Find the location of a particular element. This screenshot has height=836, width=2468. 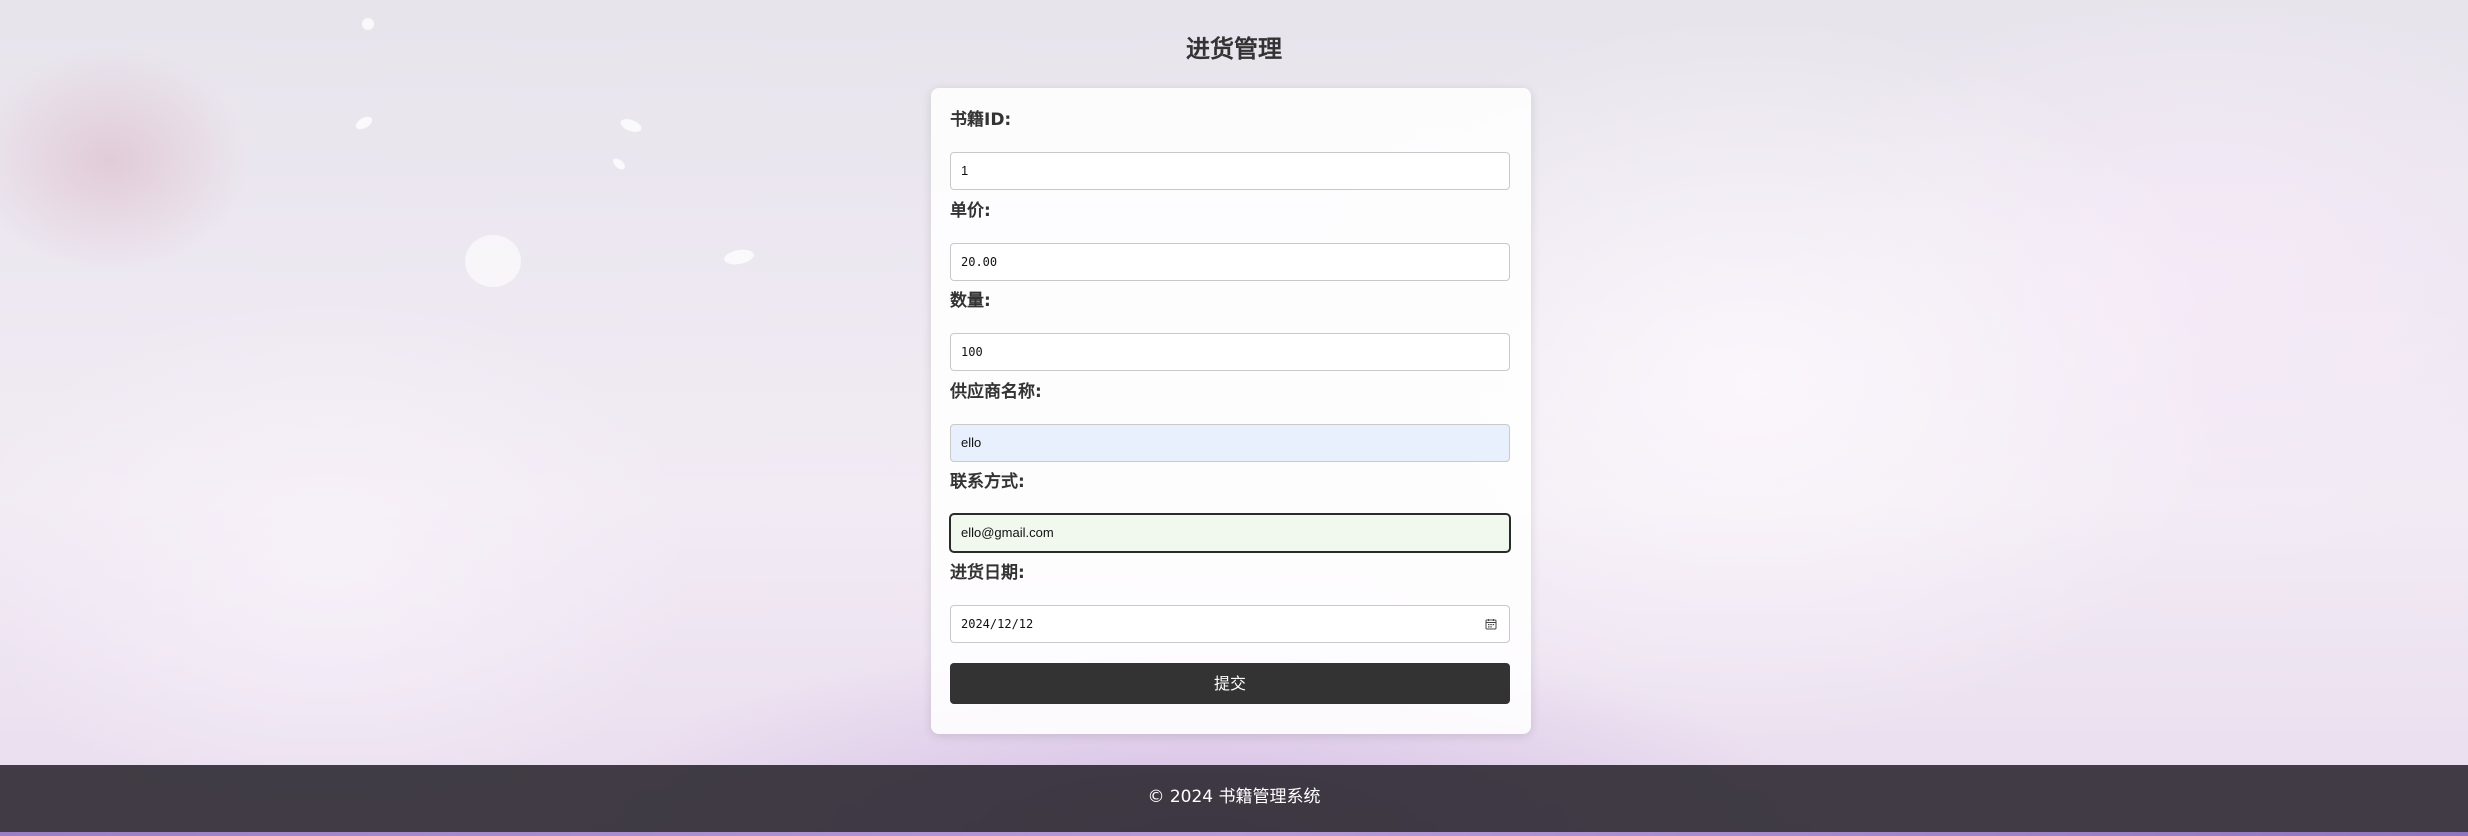

footer-copyright: © 2024 书籍管理系统 is located at coordinates (1234, 797).